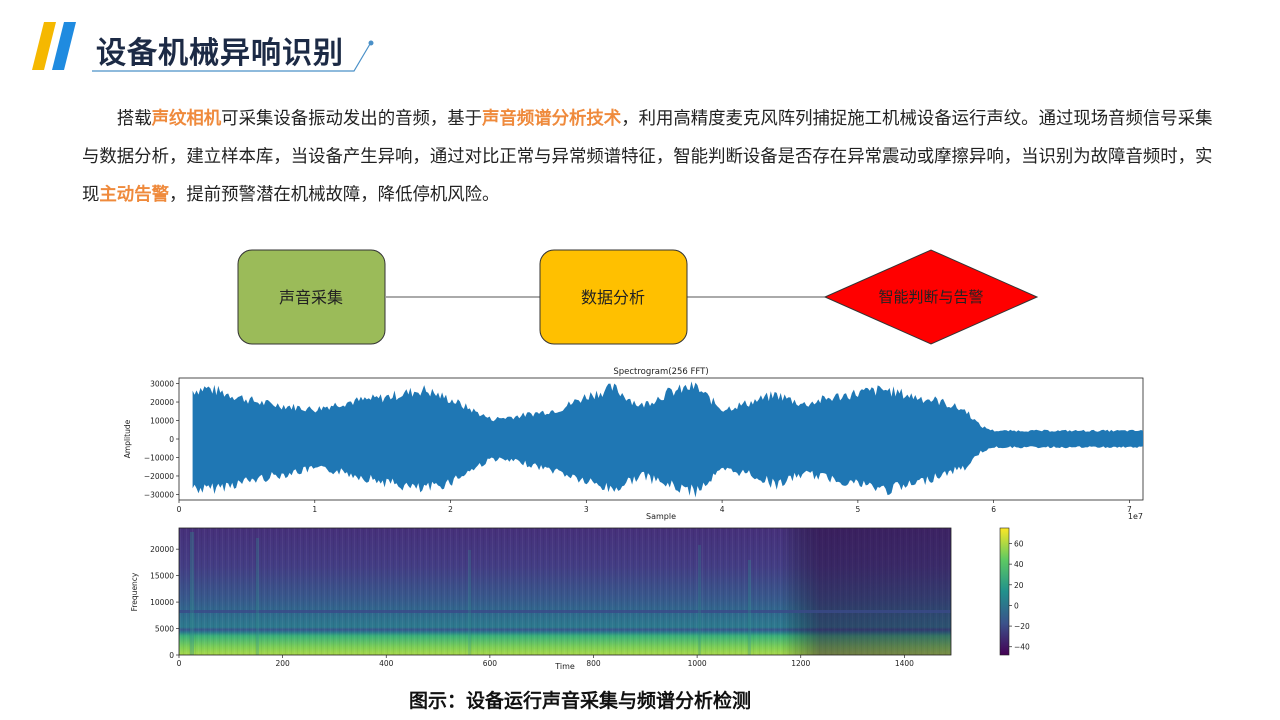 This screenshot has width=1280, height=720. I want to click on spectrogram-xtick-label: 1200, so click(800, 663).